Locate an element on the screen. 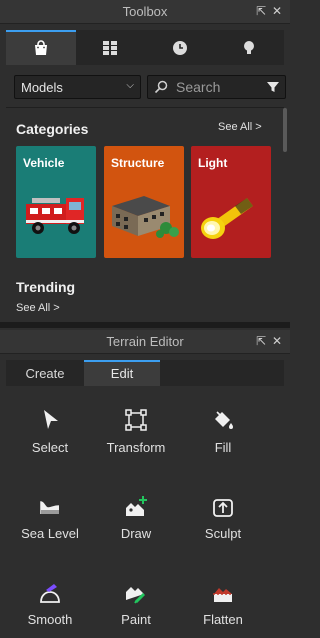  category-card-structure: Structure is located at coordinates (144, 202).